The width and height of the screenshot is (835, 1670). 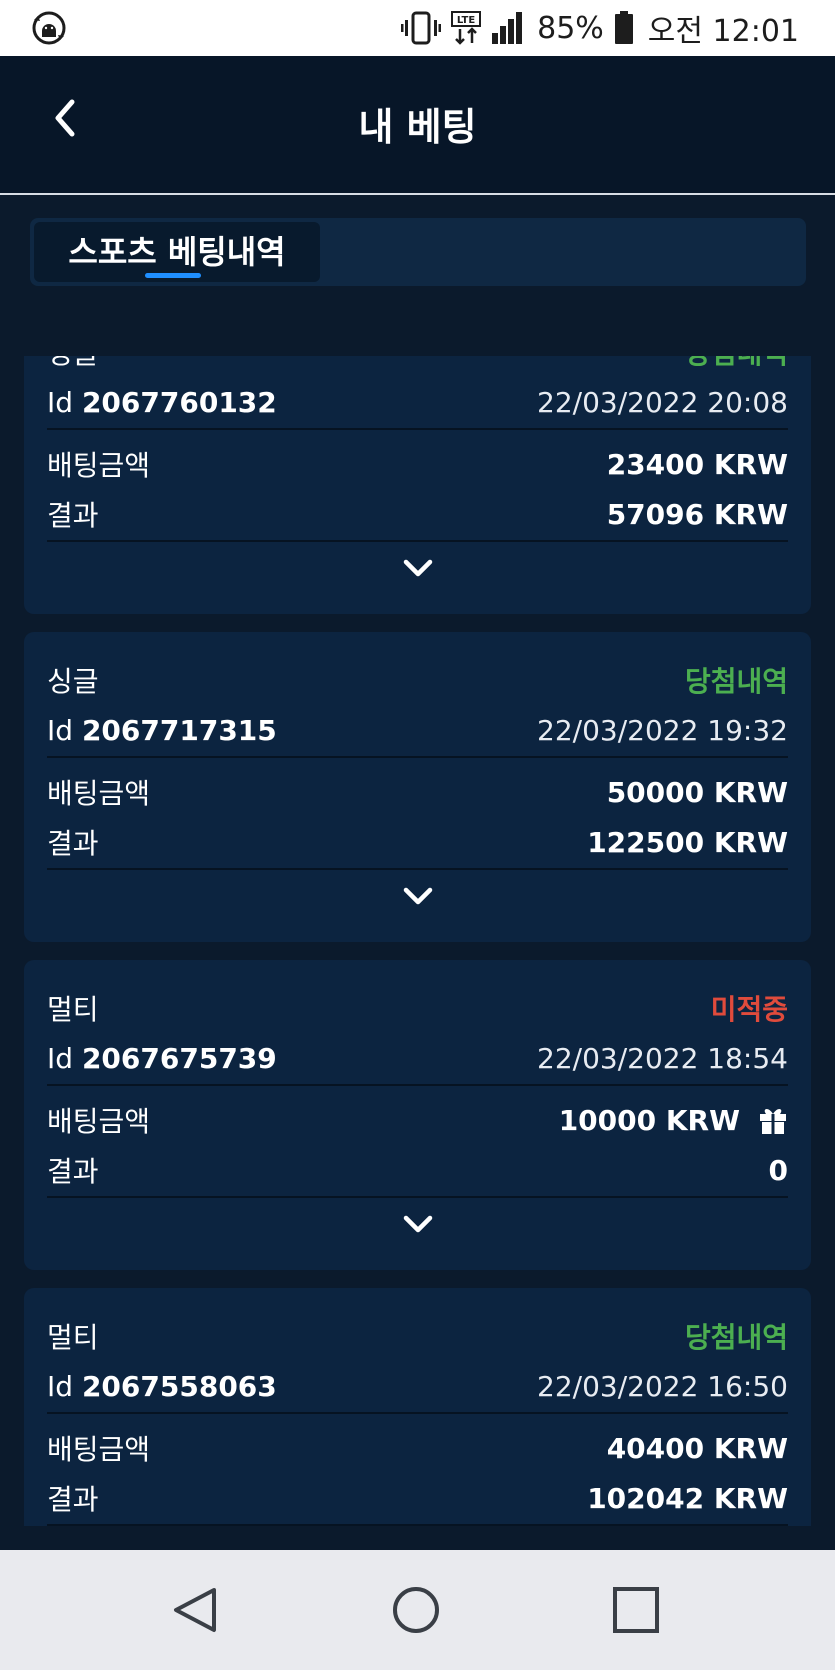 I want to click on triangle-back-icon, so click(x=195, y=1610).